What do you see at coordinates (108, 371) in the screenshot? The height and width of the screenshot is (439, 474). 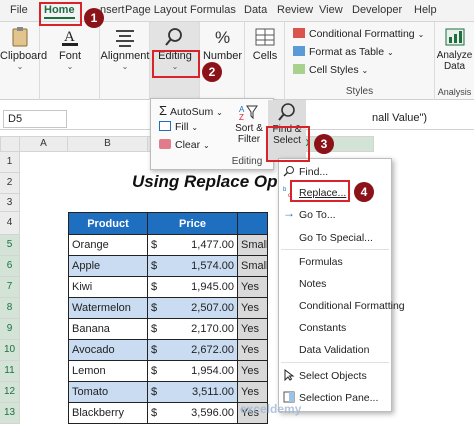 I see `product-cell: Lemon` at bounding box center [108, 371].